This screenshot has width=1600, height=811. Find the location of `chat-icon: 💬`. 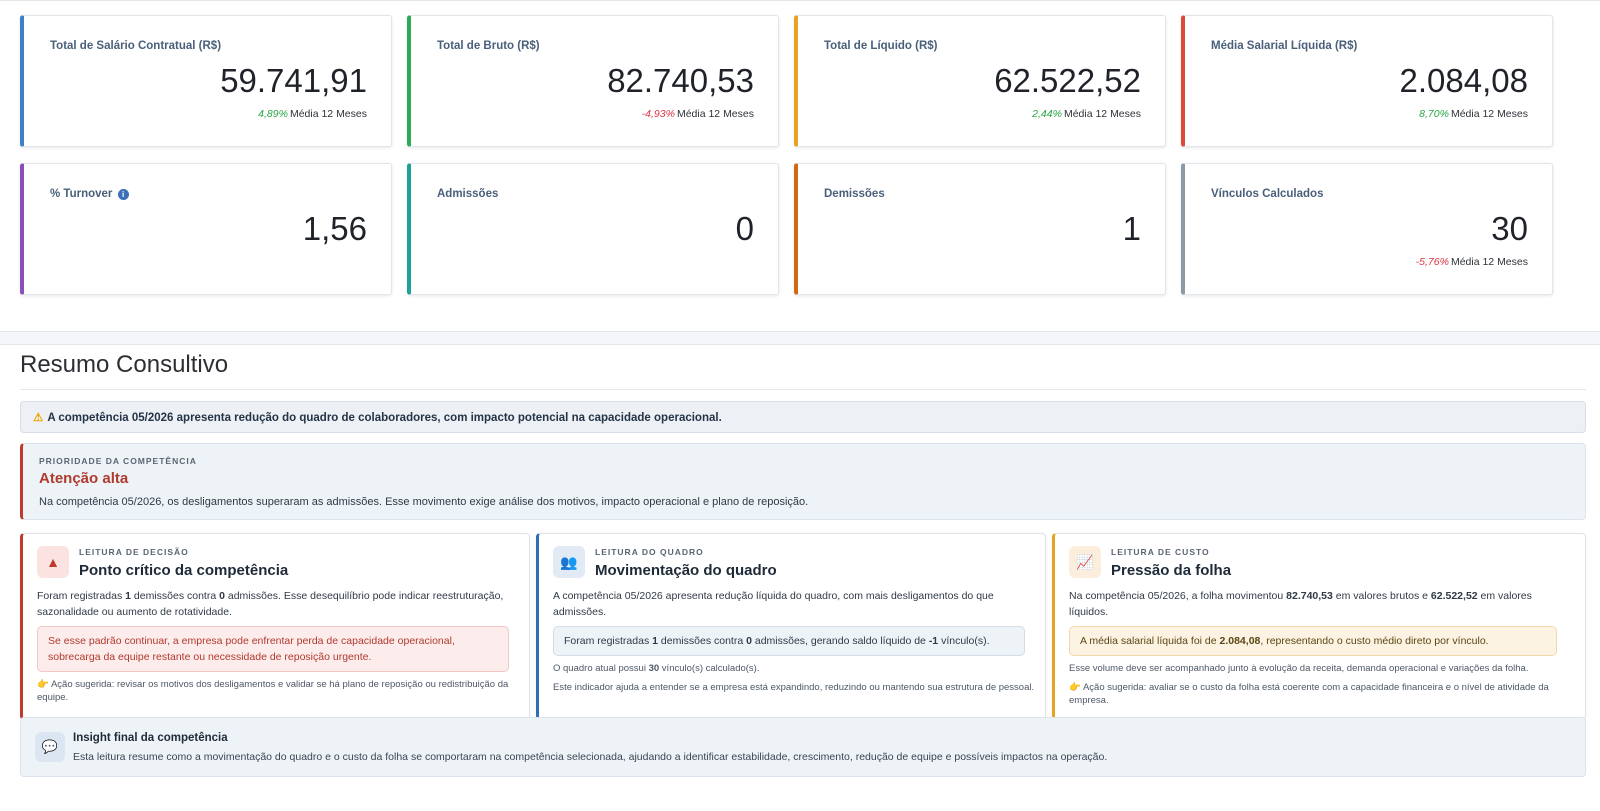

chat-icon: 💬 is located at coordinates (50, 747).